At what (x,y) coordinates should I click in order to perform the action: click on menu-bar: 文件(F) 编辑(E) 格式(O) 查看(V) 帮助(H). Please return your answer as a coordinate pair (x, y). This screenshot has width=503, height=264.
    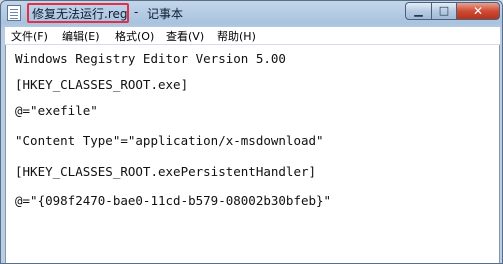
    Looking at the image, I should click on (252, 36).